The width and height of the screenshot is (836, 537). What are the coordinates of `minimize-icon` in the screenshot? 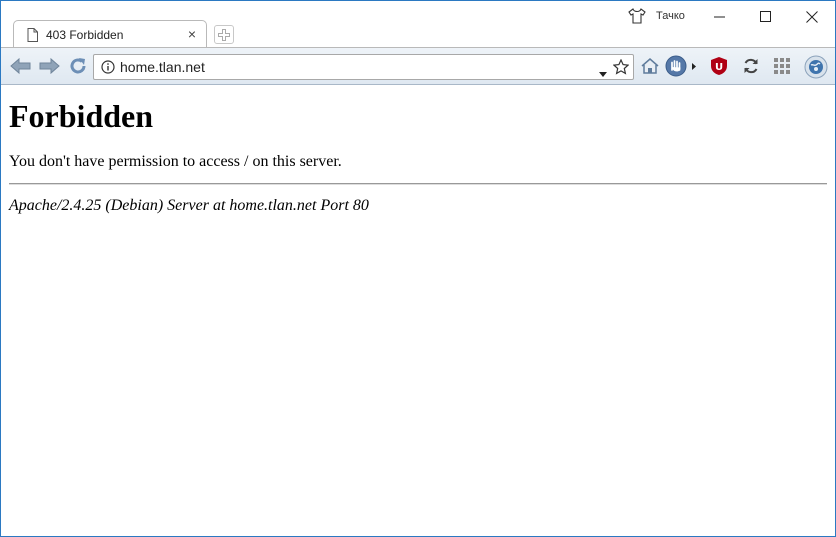 It's located at (719, 17).